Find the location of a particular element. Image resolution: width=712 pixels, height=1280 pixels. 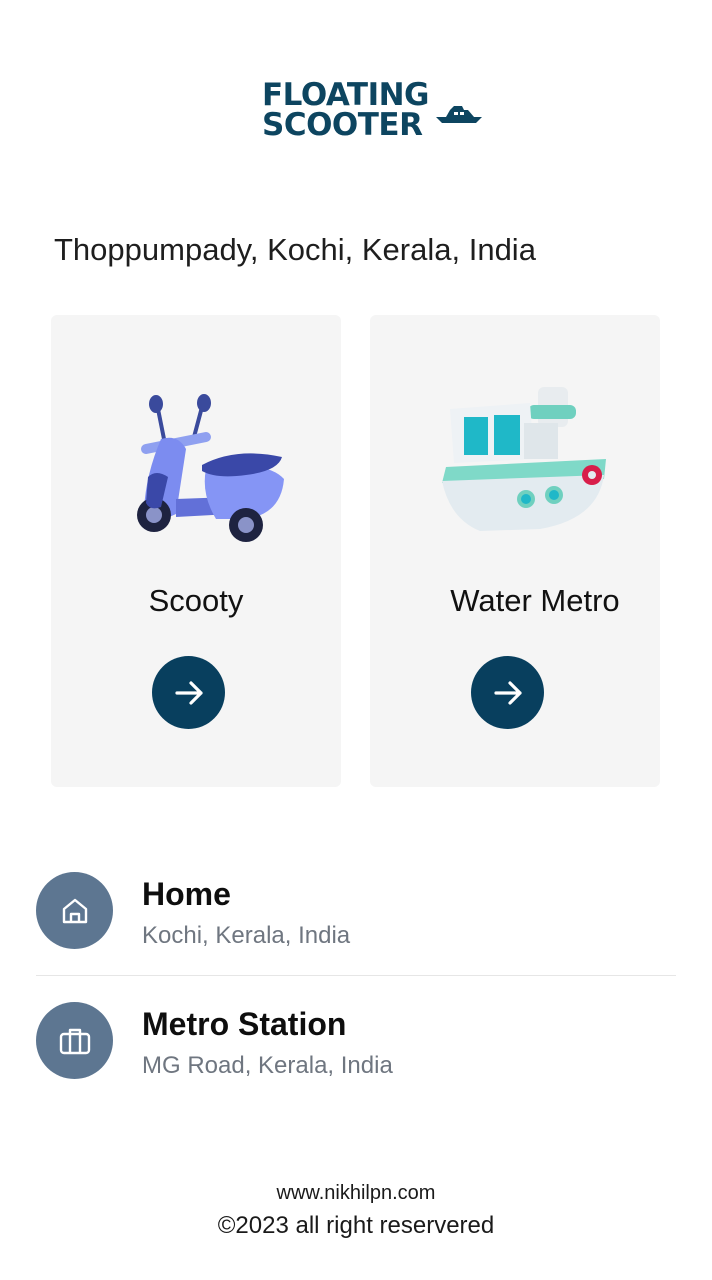

scooter-illustration is located at coordinates (196, 469).